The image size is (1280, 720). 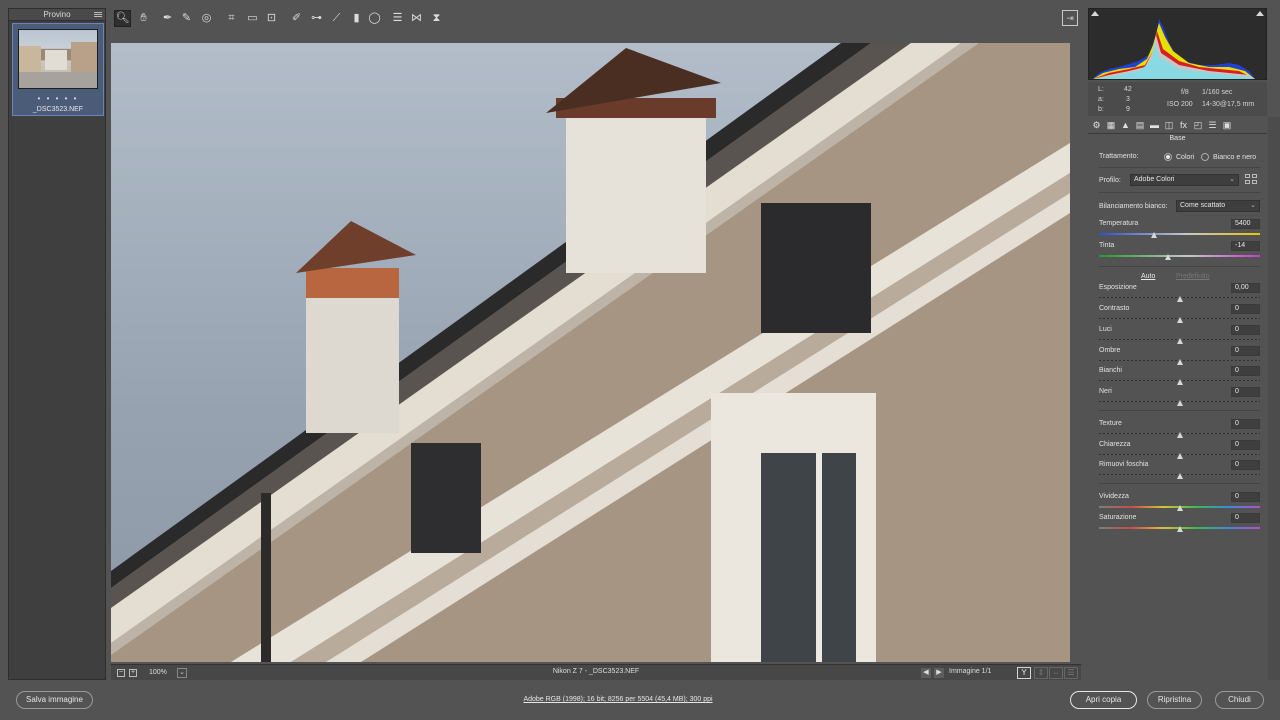 I want to click on tab-basic-icon: ⚙, so click(x=1096, y=125).